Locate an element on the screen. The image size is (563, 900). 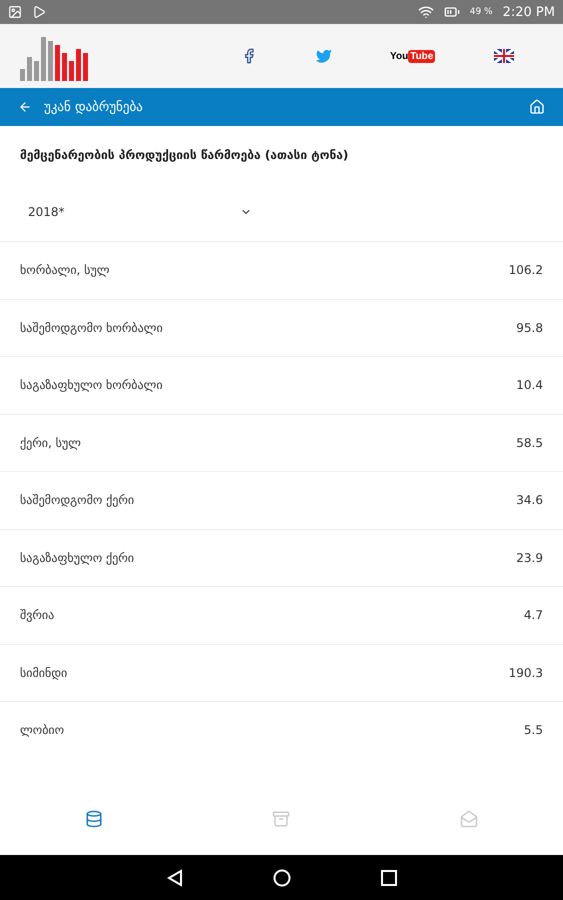
twitter-icon is located at coordinates (324, 56).